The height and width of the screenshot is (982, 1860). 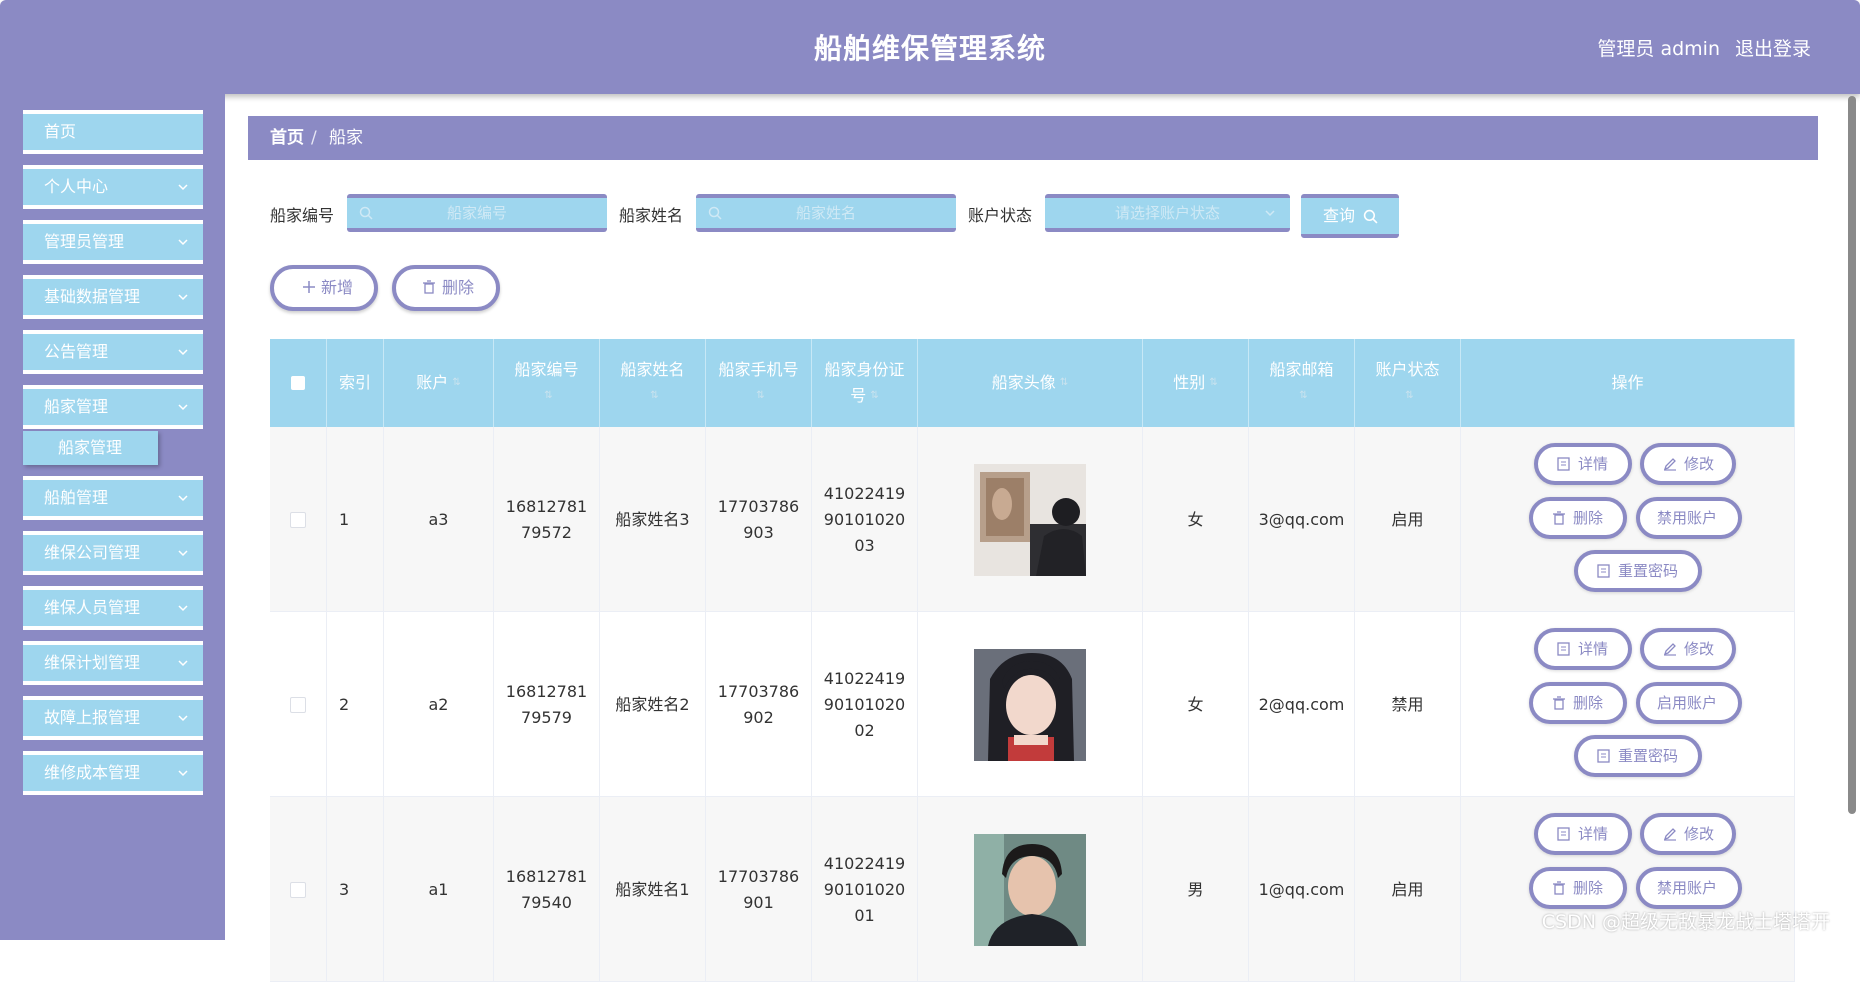 I want to click on sidebar-item-maintenance-company: 维保公司管理, so click(x=113, y=553).